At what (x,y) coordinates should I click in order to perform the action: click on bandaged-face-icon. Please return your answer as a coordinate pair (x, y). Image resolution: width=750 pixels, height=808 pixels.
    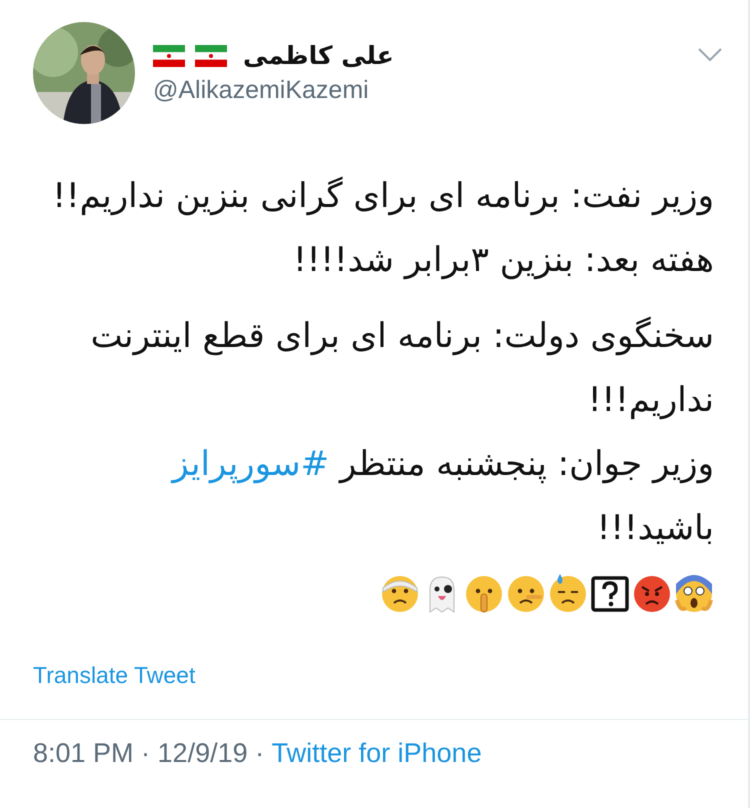
    Looking at the image, I should click on (400, 594).